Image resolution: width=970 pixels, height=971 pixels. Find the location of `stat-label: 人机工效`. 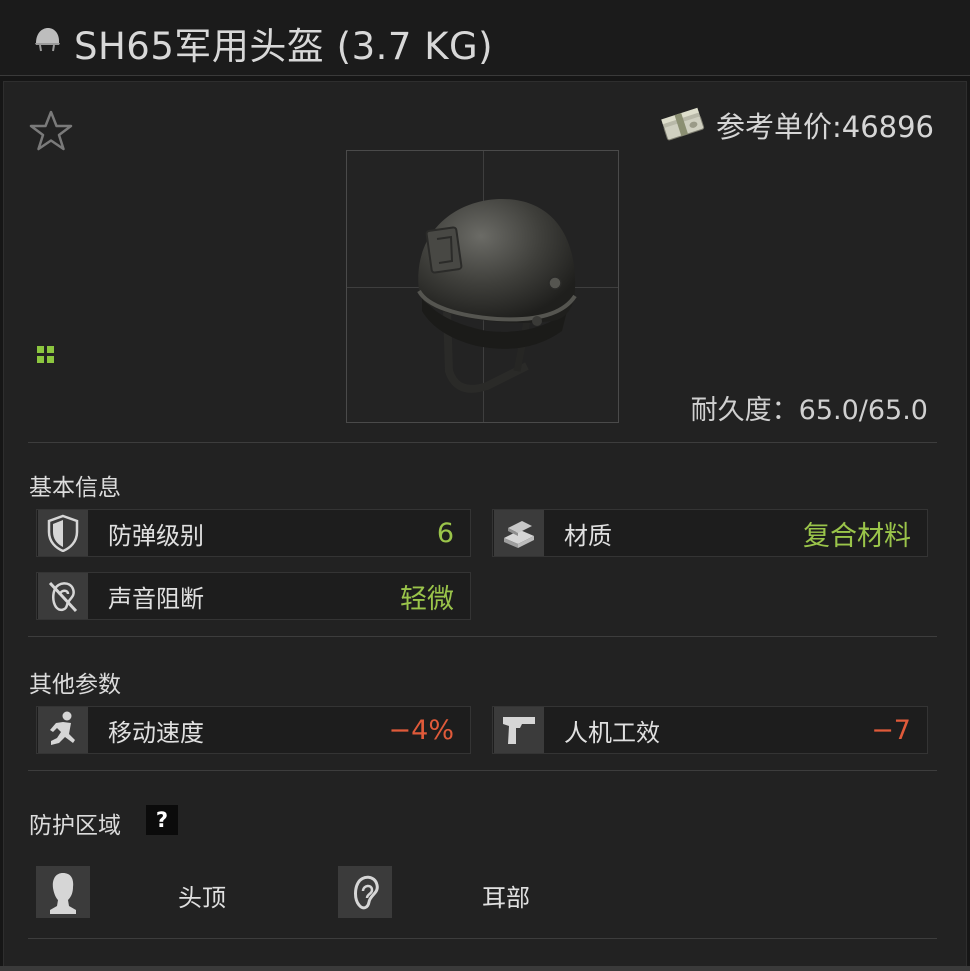

stat-label: 人机工效 is located at coordinates (612, 732).